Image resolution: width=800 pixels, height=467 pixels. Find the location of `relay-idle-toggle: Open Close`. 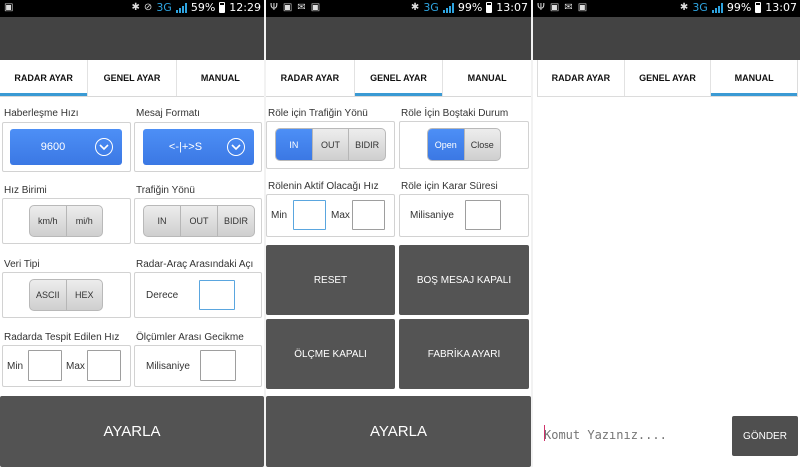

relay-idle-toggle: Open Close is located at coordinates (464, 144).